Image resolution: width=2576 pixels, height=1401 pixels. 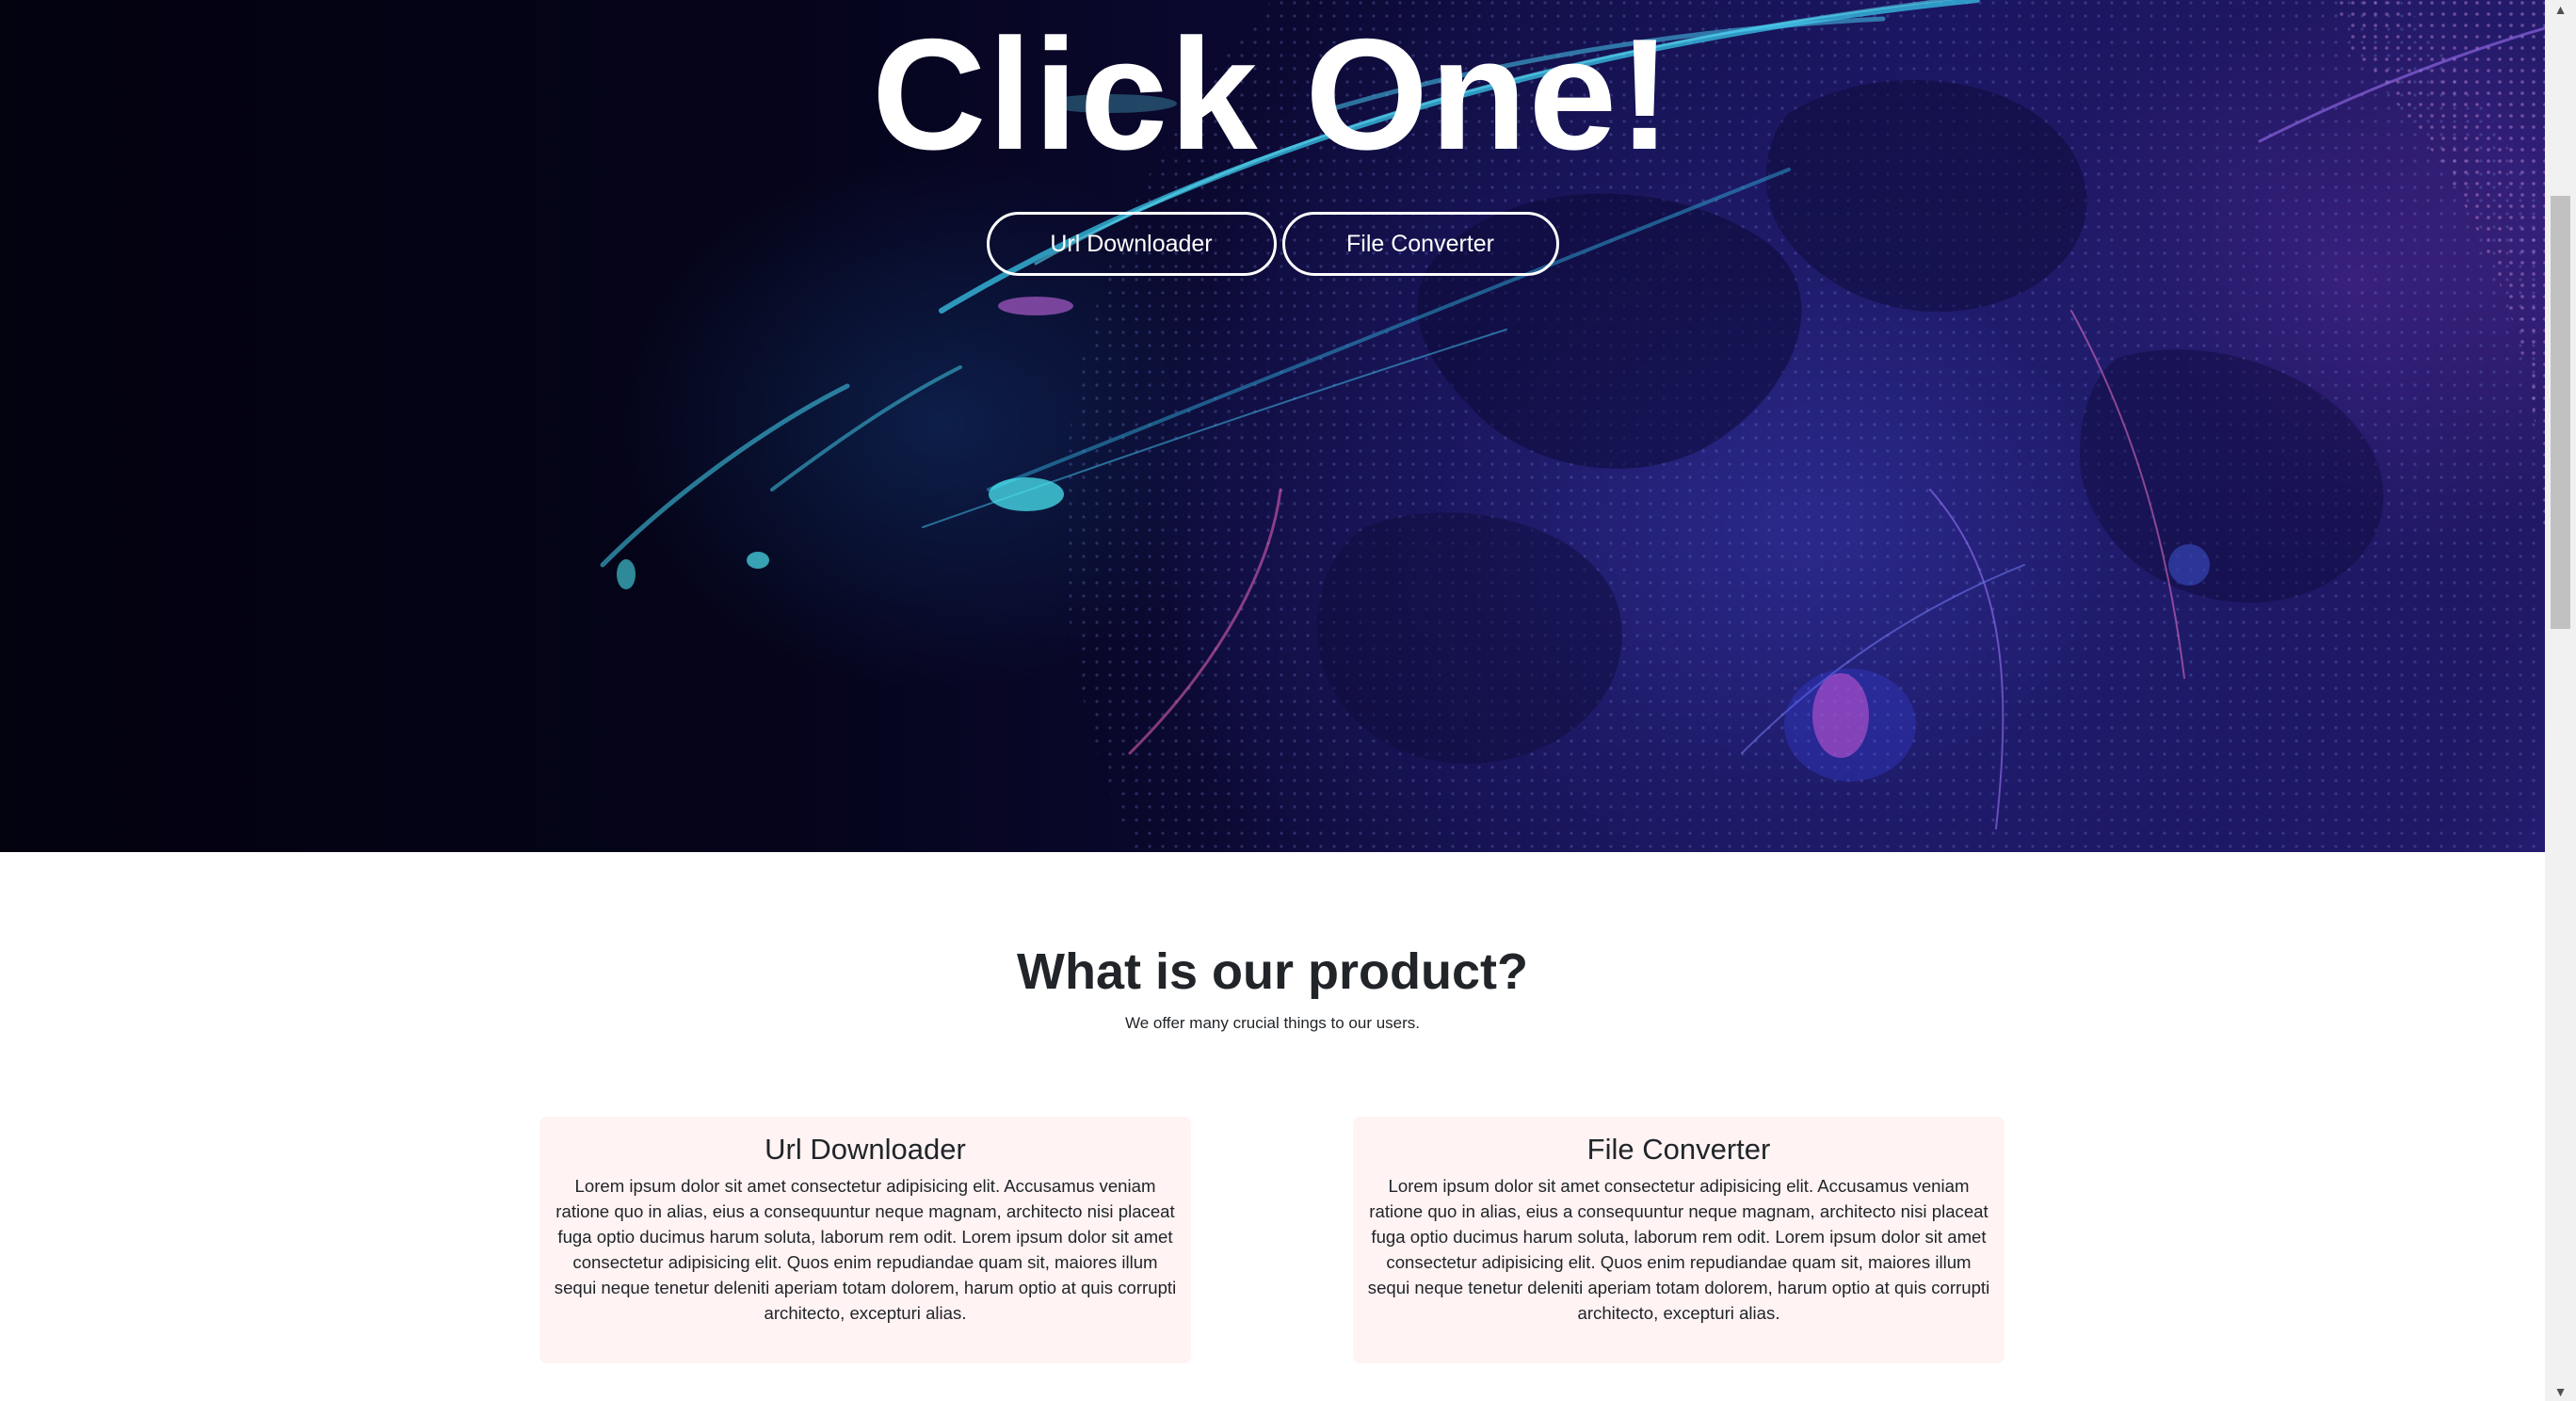 I want to click on vertical-scrollbar: ▲ ▼, so click(x=2560, y=700).